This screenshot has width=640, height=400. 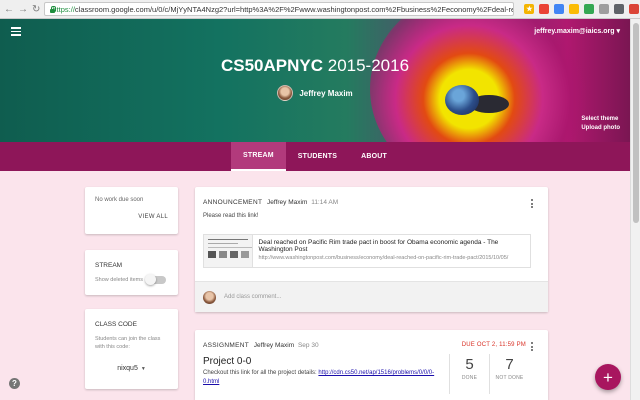 I want to click on post-kind: ASSIGNMENT, so click(x=226, y=345).